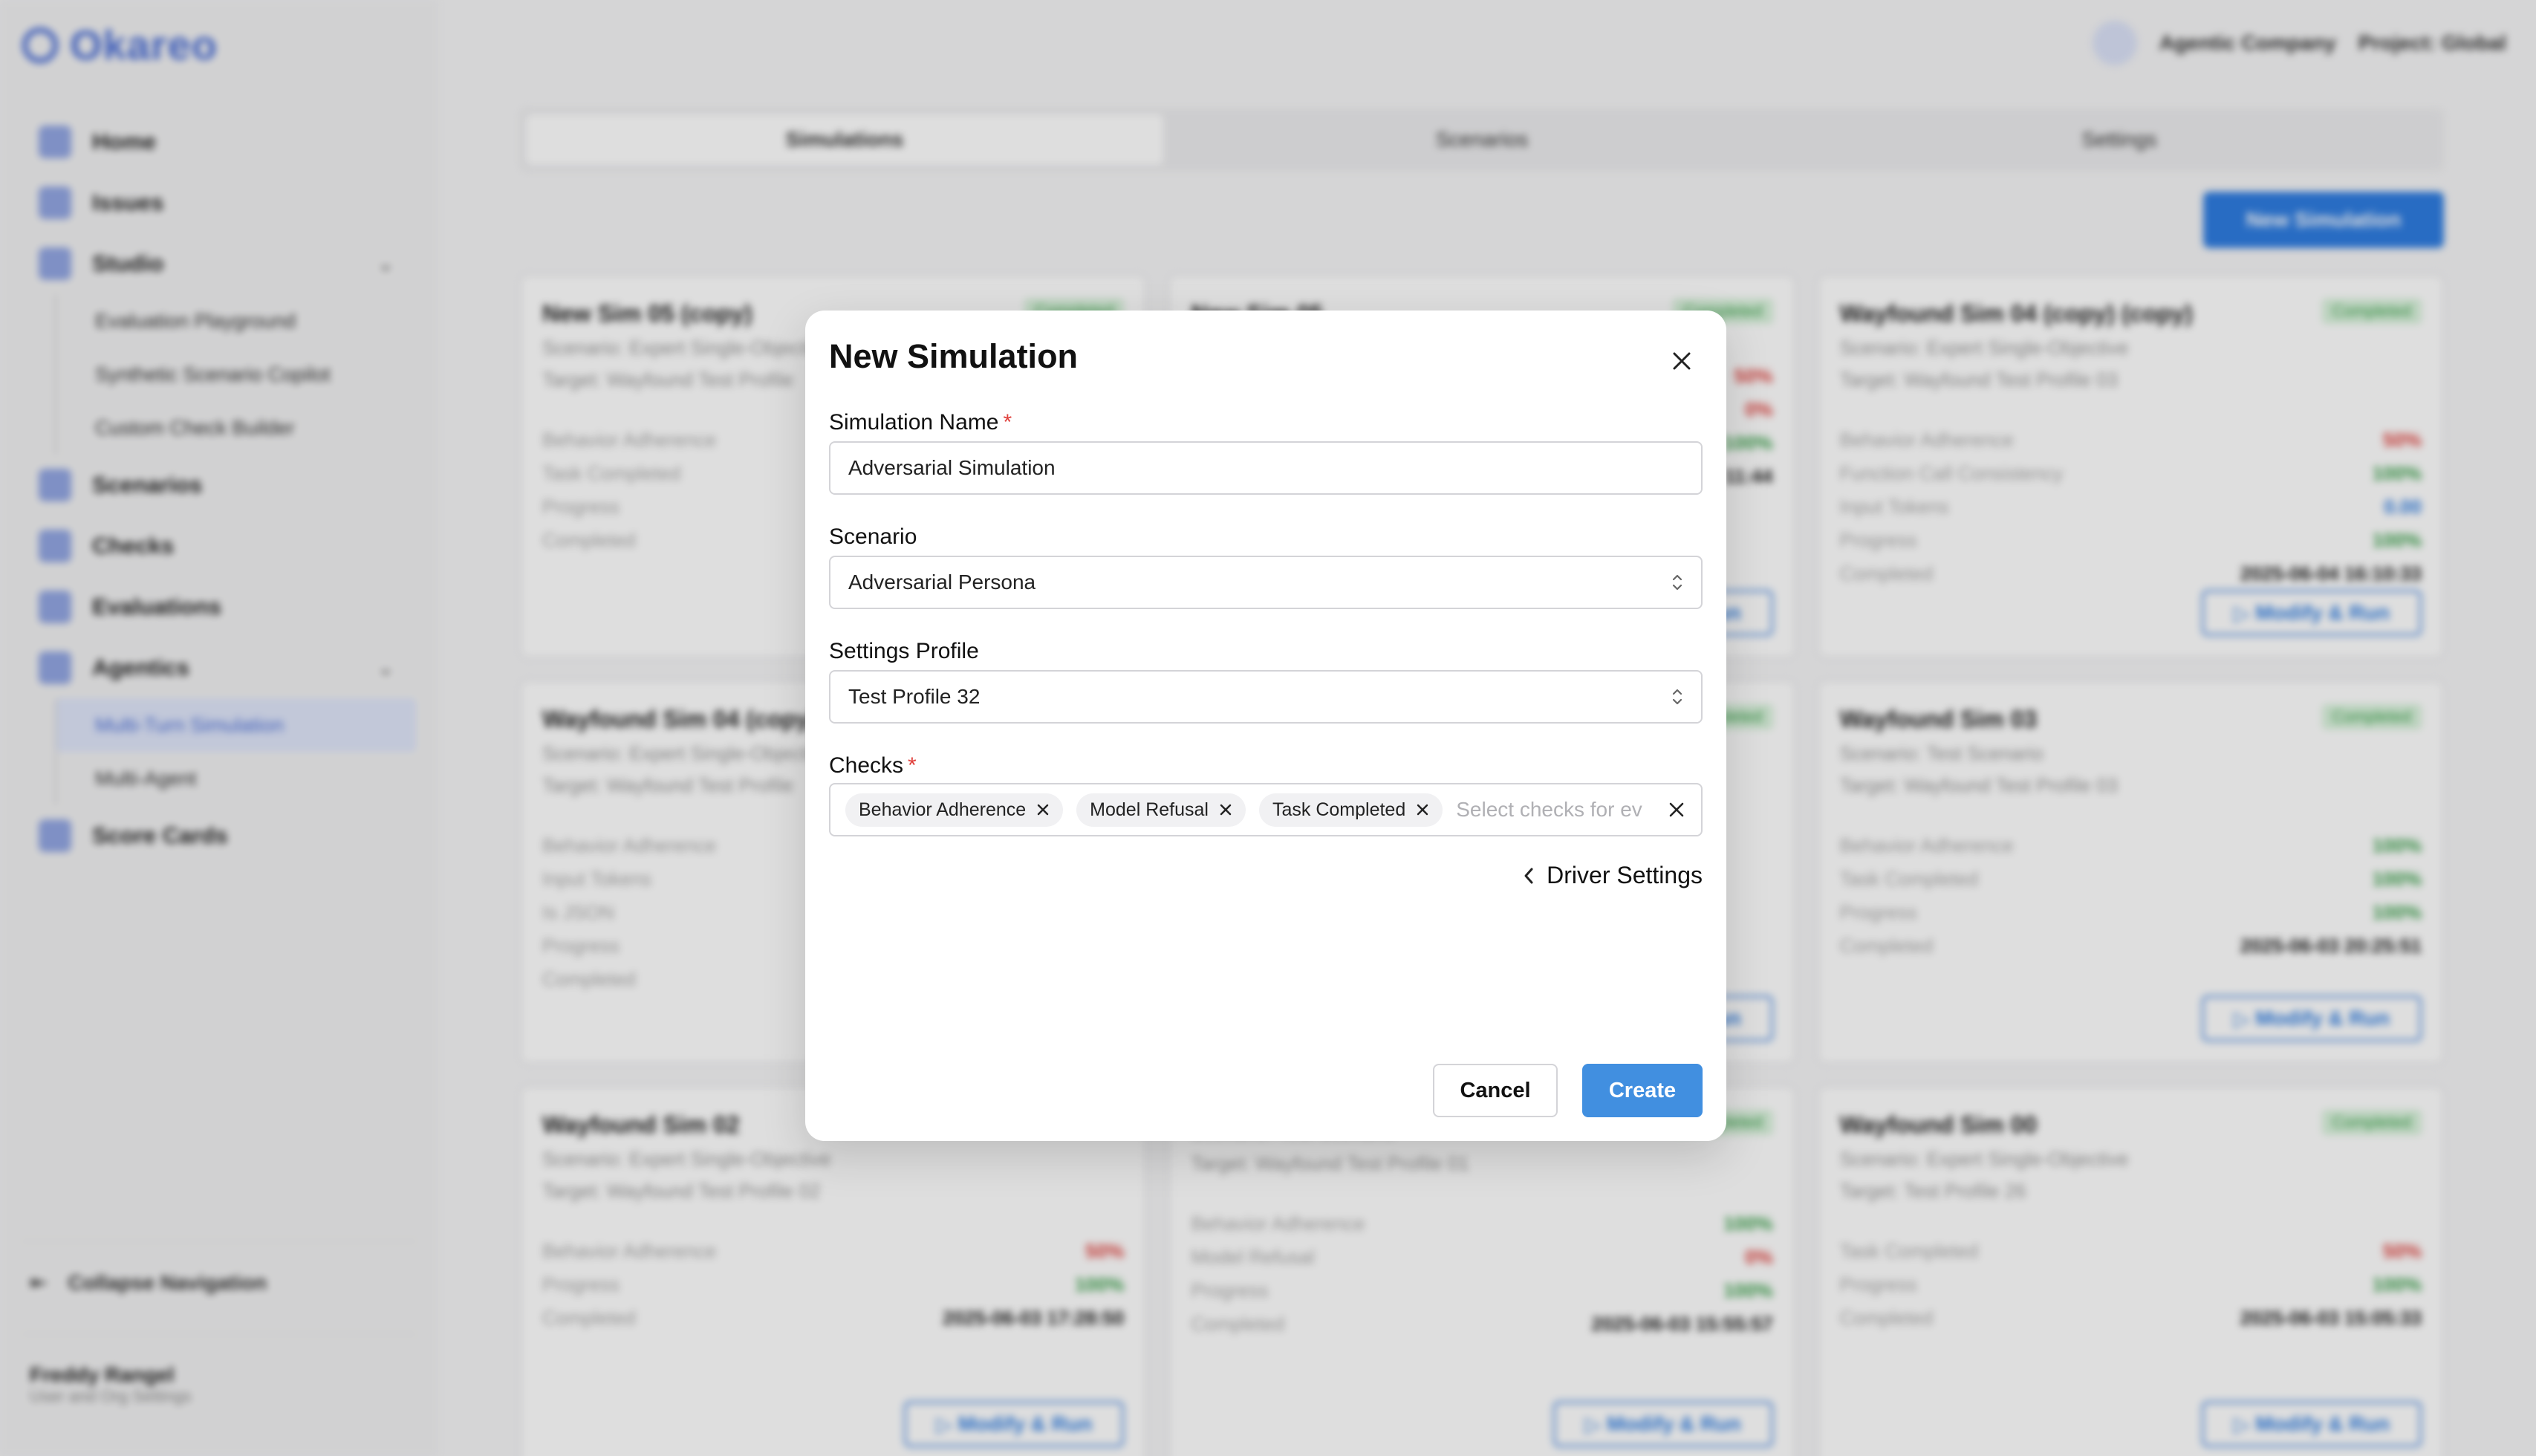 The height and width of the screenshot is (1456, 2536). I want to click on create-button: Create, so click(1642, 1090).